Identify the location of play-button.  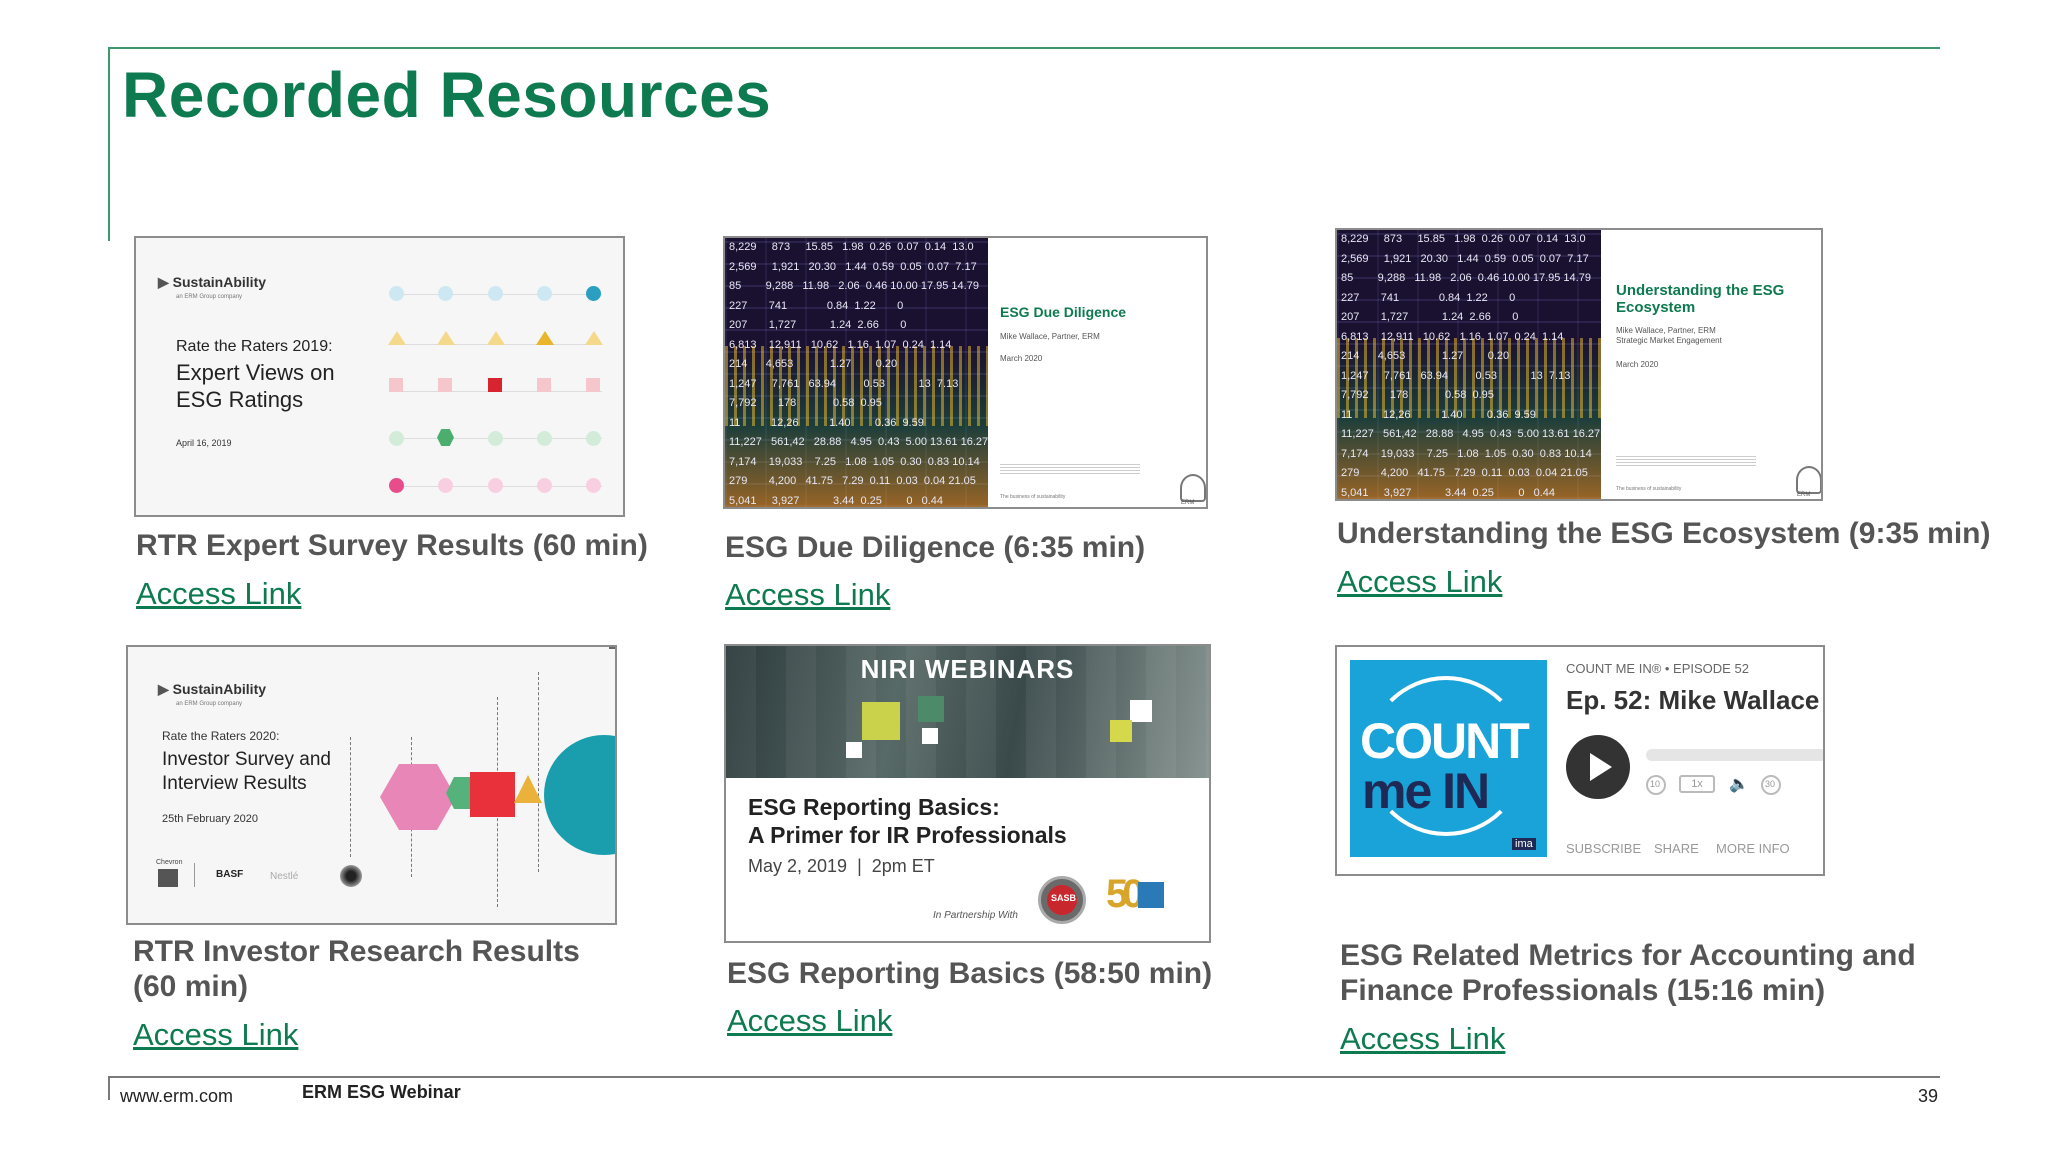
(1598, 767).